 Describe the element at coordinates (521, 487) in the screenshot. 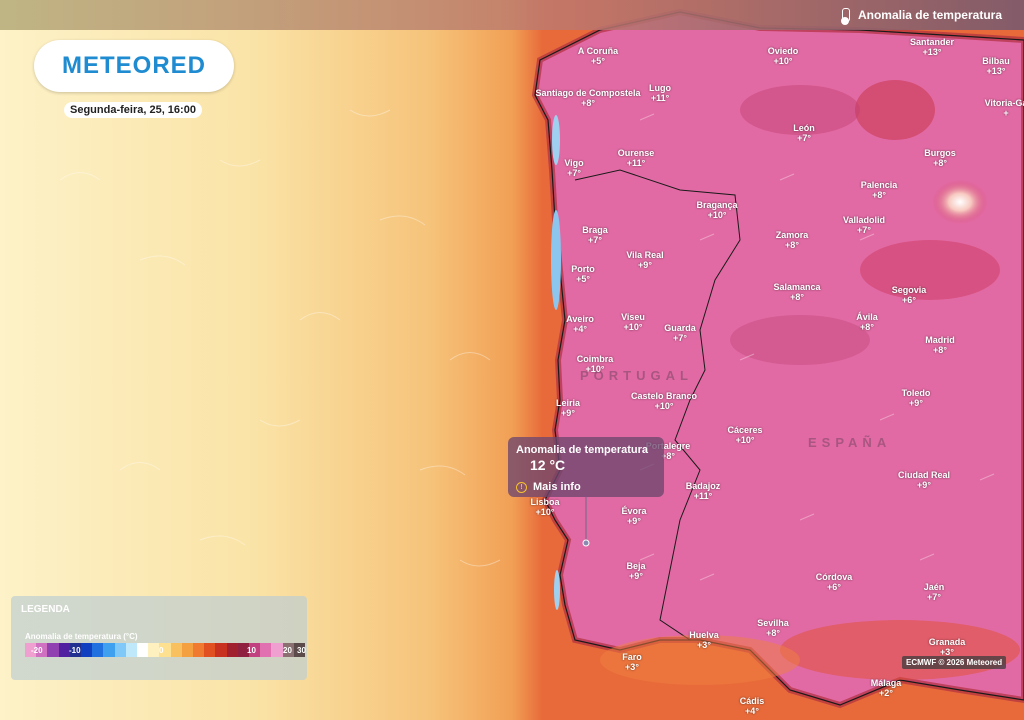

I see `info-icon: !` at that location.